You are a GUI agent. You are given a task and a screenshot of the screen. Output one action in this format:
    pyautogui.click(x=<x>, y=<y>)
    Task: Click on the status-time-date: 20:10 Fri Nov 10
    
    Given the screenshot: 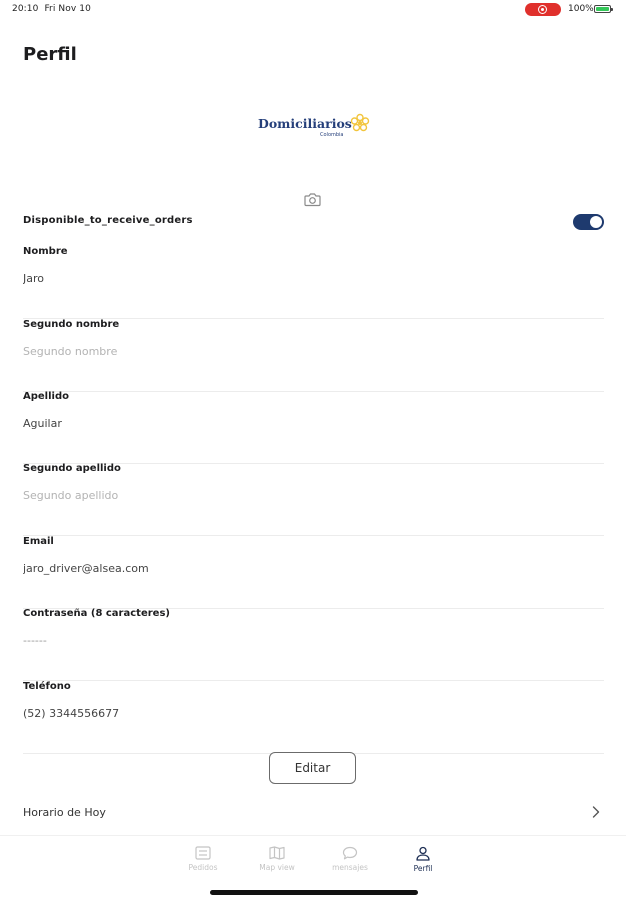 What is the action you would take?
    pyautogui.click(x=51, y=9)
    